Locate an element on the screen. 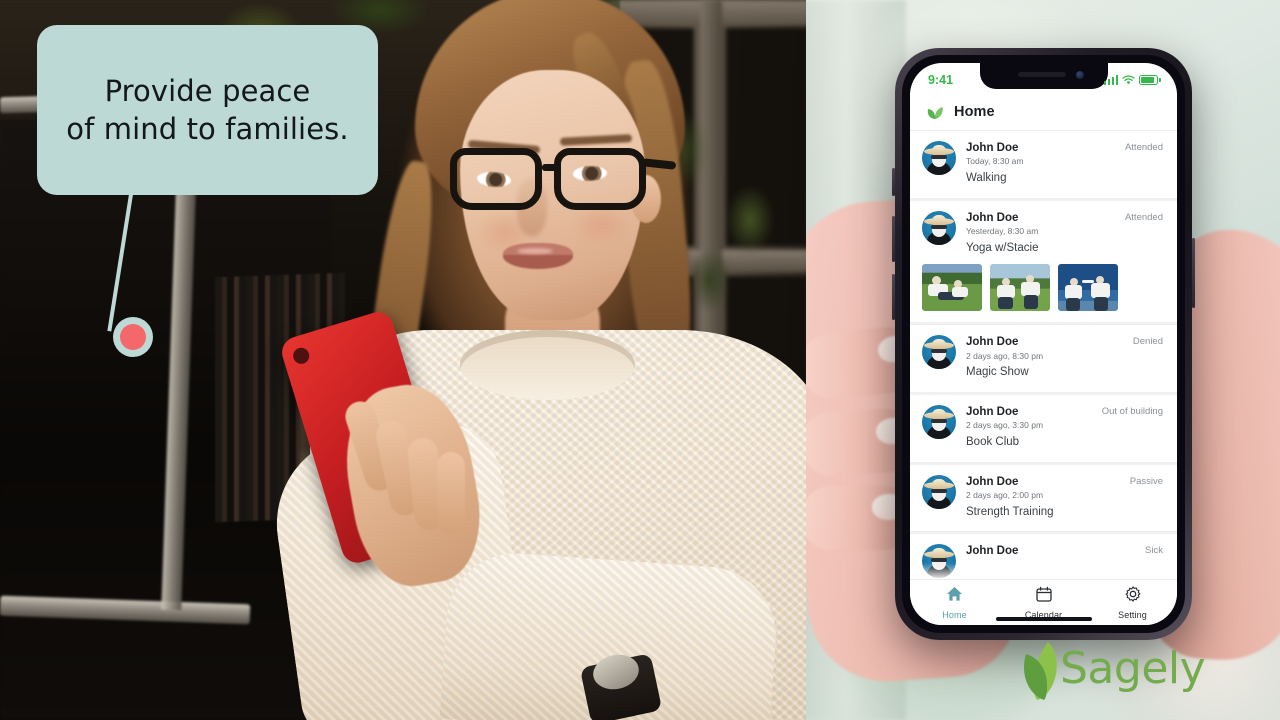 This screenshot has width=1280, height=720. tab-home-label: Home is located at coordinates (954, 614).